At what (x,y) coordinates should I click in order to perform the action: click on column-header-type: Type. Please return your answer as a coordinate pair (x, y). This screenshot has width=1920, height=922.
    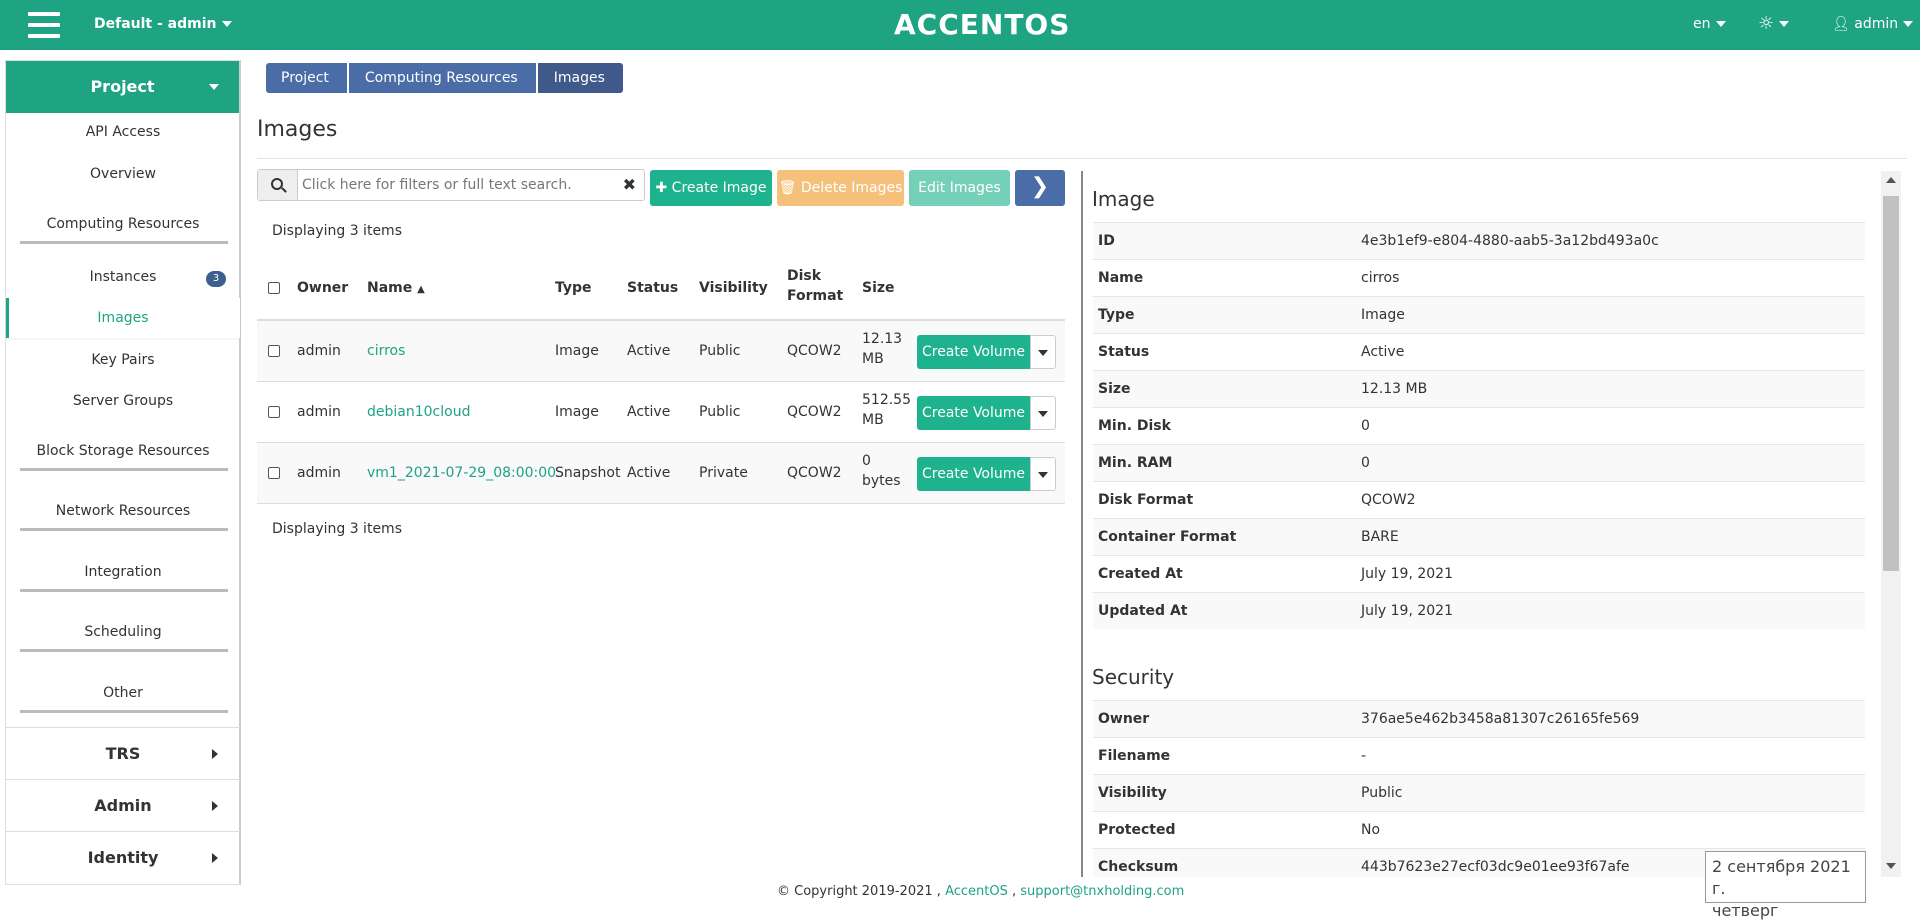
    Looking at the image, I should click on (573, 288).